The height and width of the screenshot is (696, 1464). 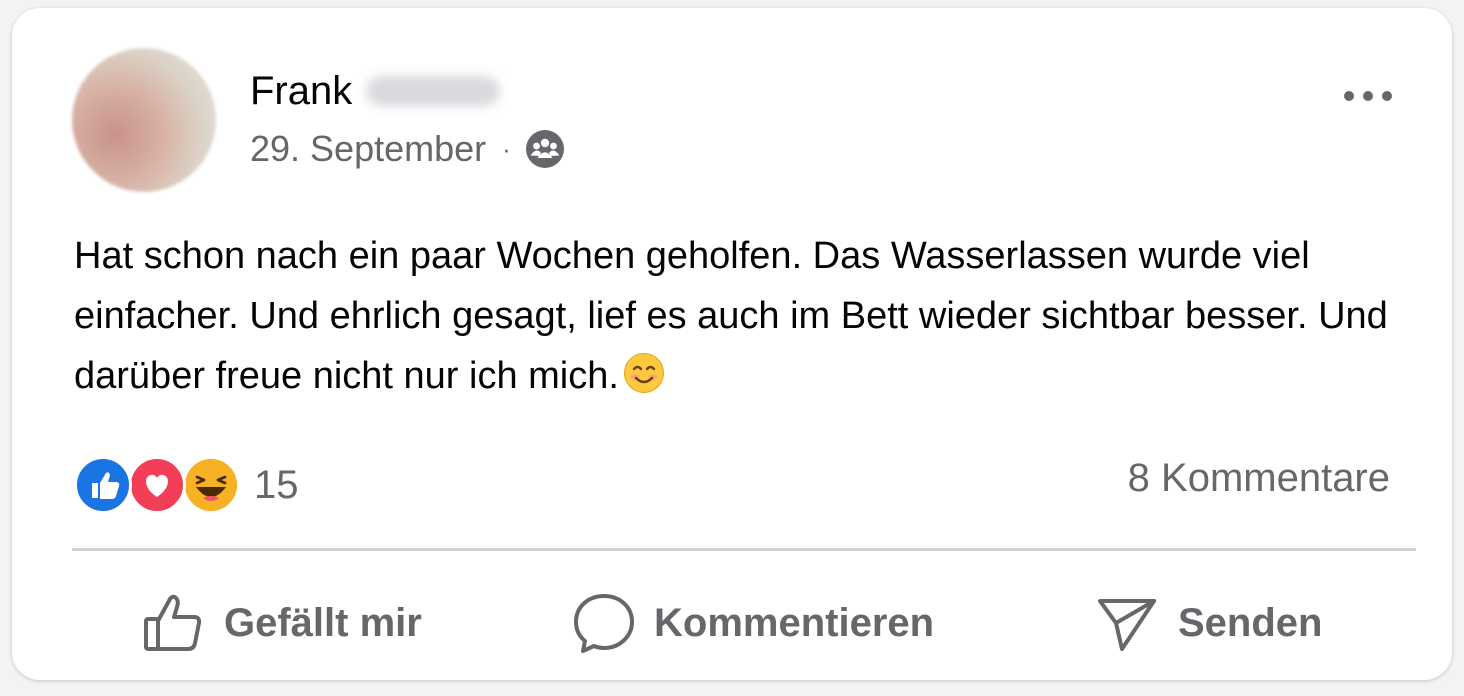 I want to click on like-reaction-icon, so click(x=103, y=485).